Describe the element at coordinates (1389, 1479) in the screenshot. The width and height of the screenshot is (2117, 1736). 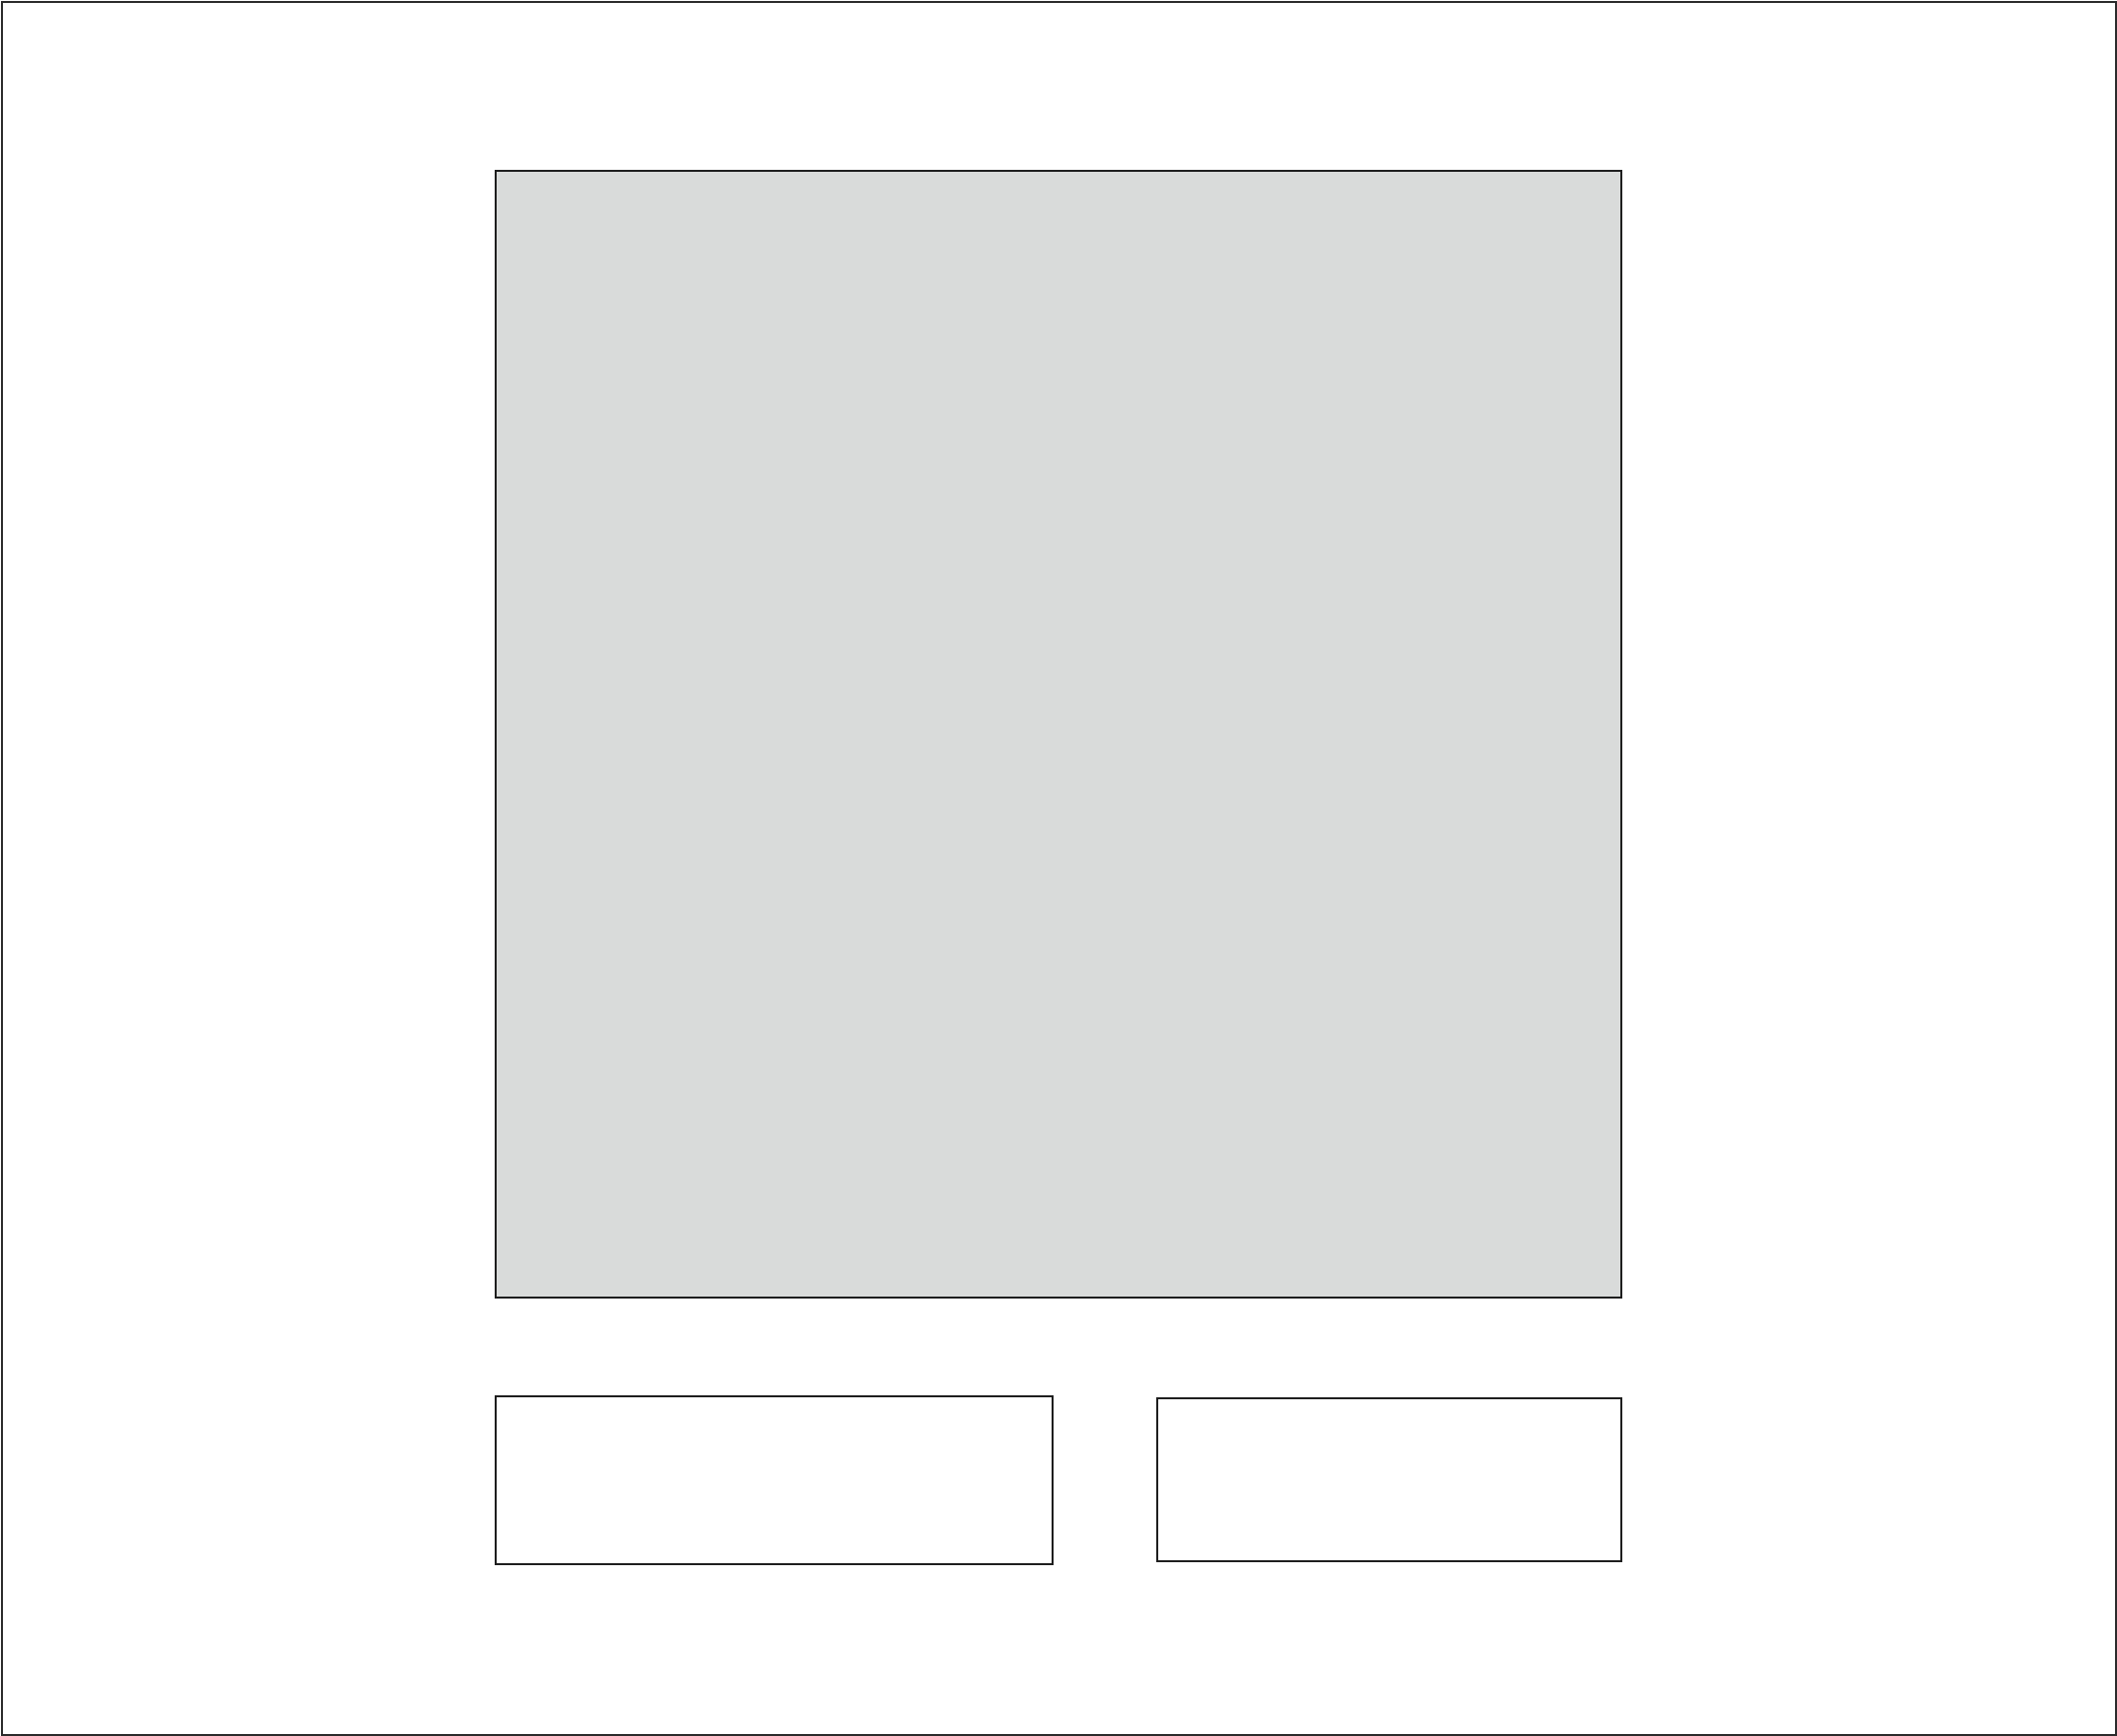
I see `lower-right-box` at that location.